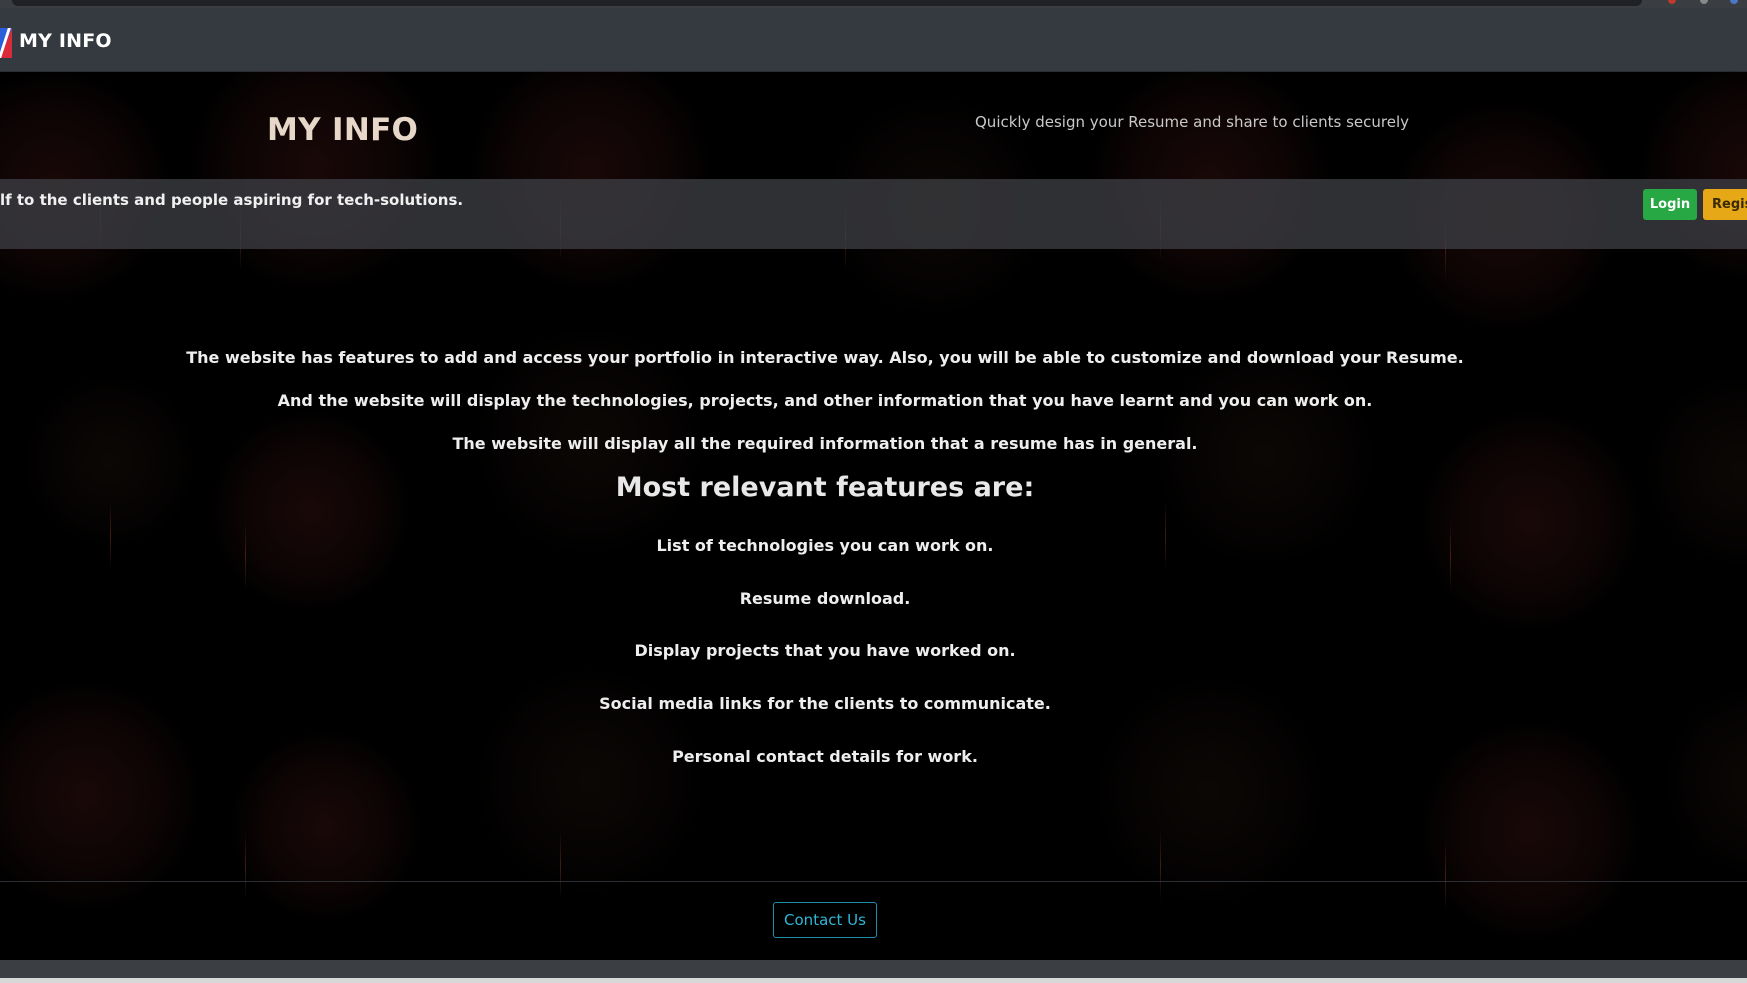  Describe the element at coordinates (827, 3) in the screenshot. I see `address-bar` at that location.